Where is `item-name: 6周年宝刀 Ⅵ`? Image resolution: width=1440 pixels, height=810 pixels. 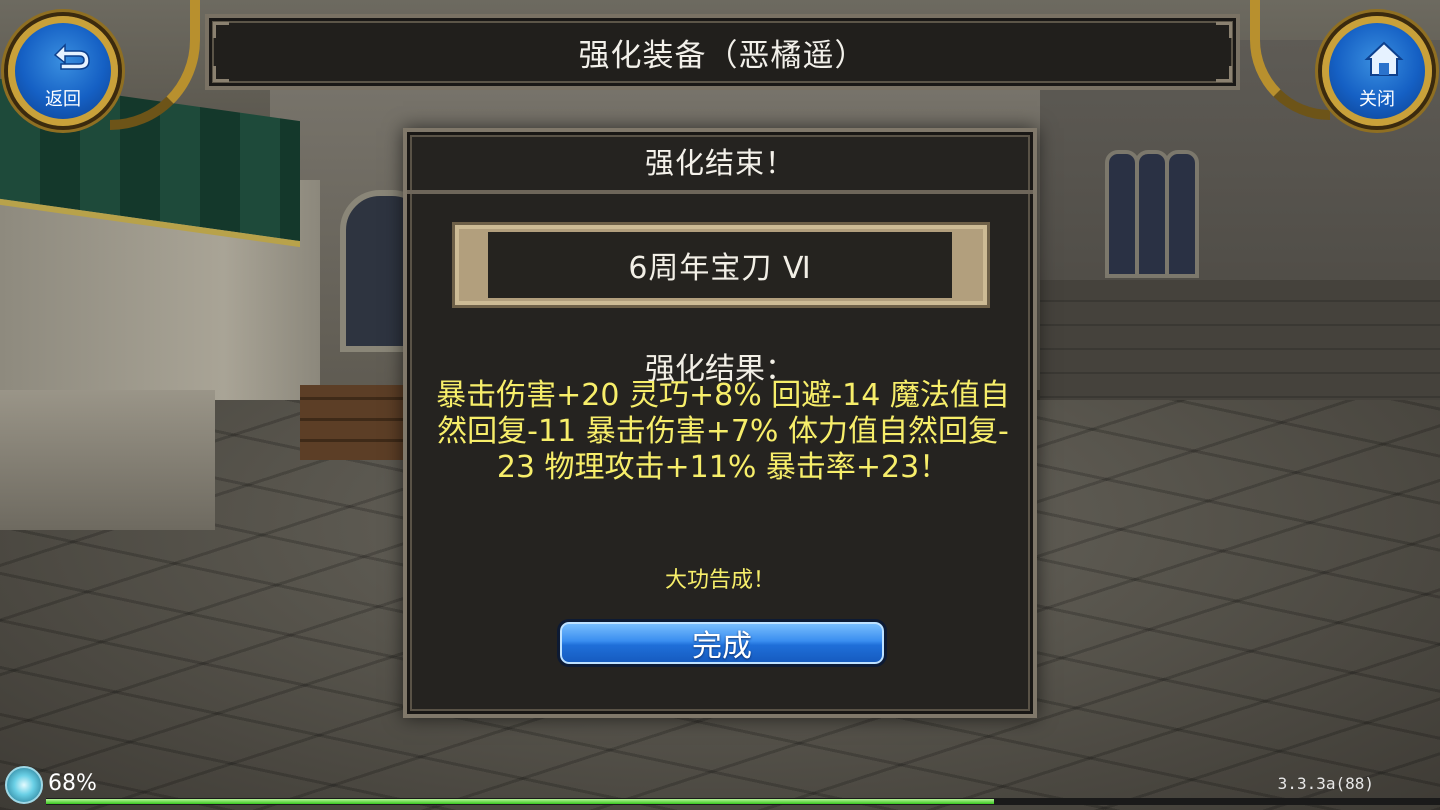 item-name: 6周年宝刀 Ⅵ is located at coordinates (720, 268).